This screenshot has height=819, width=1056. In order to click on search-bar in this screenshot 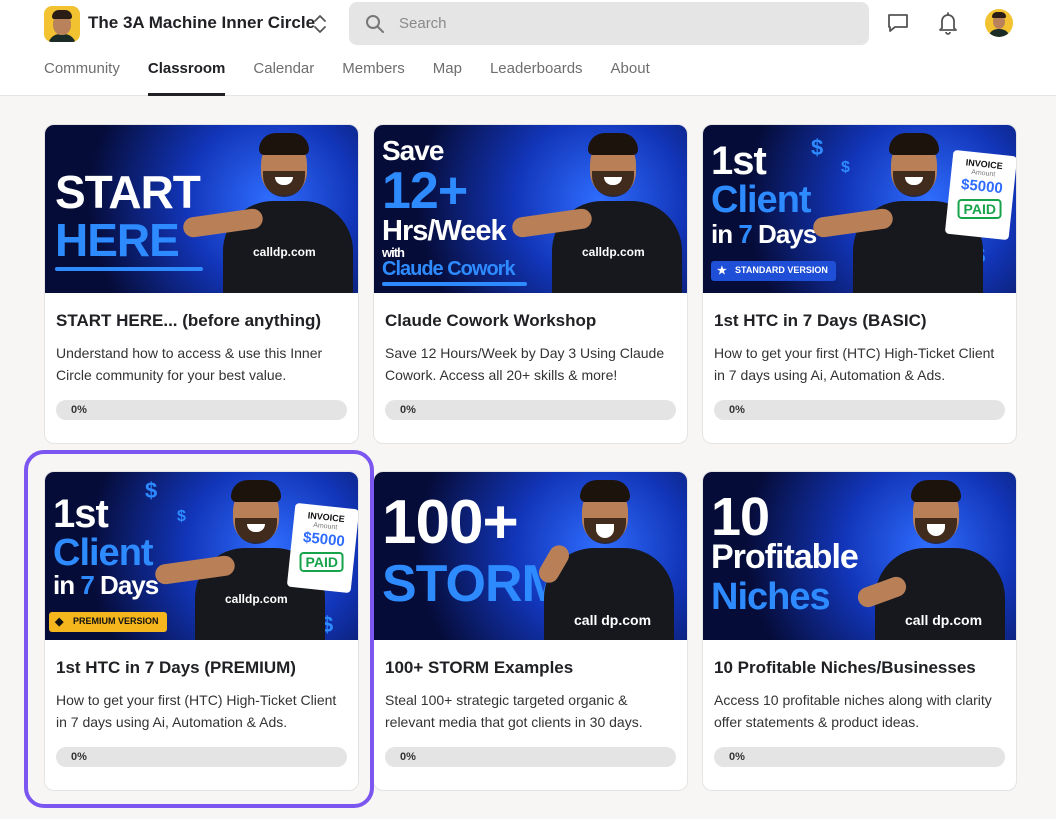, I will do `click(609, 23)`.